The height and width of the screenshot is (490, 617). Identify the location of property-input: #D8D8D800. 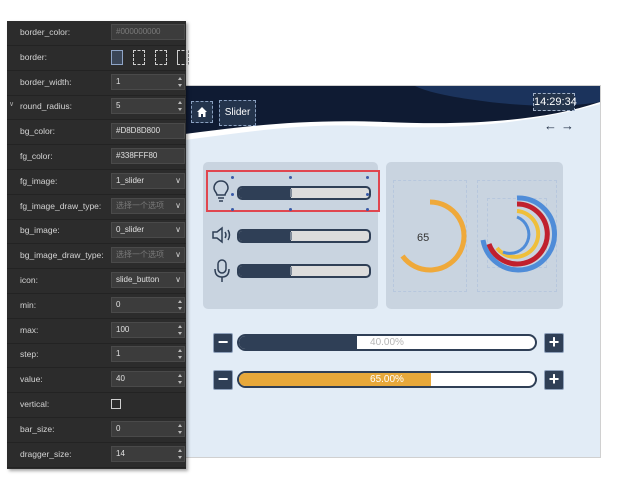
(148, 131).